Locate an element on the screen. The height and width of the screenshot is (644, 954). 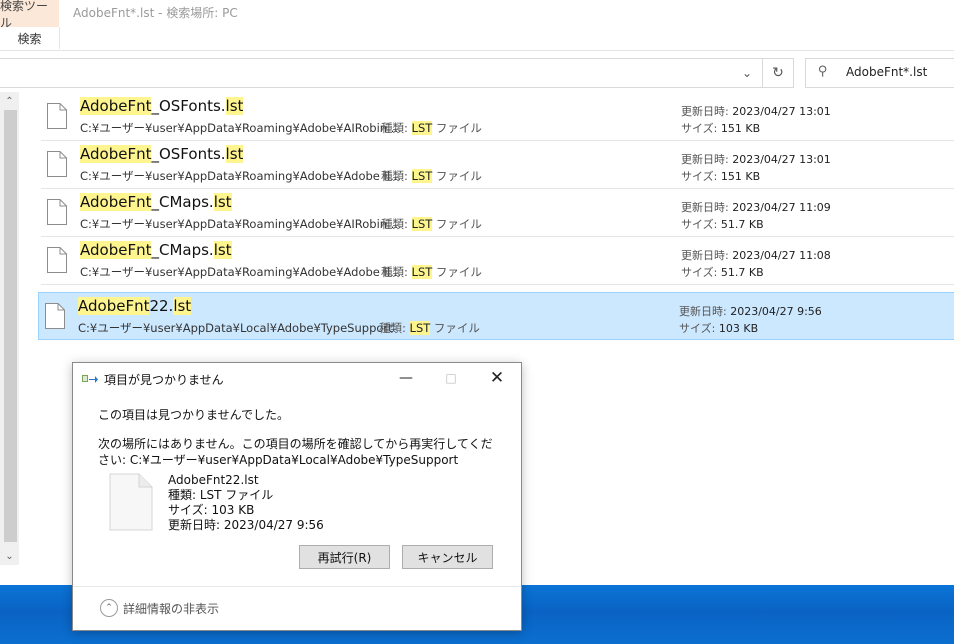
search-box: ⚲ AdobeFnt*.lst is located at coordinates (879, 73).